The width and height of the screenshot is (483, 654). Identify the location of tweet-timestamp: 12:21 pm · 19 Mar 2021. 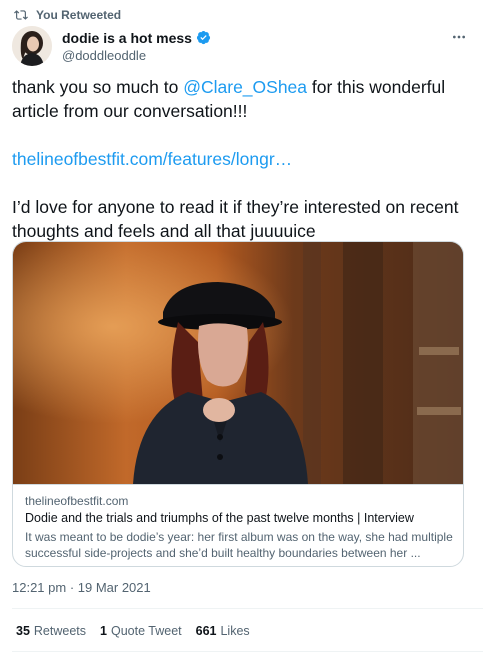
(81, 587).